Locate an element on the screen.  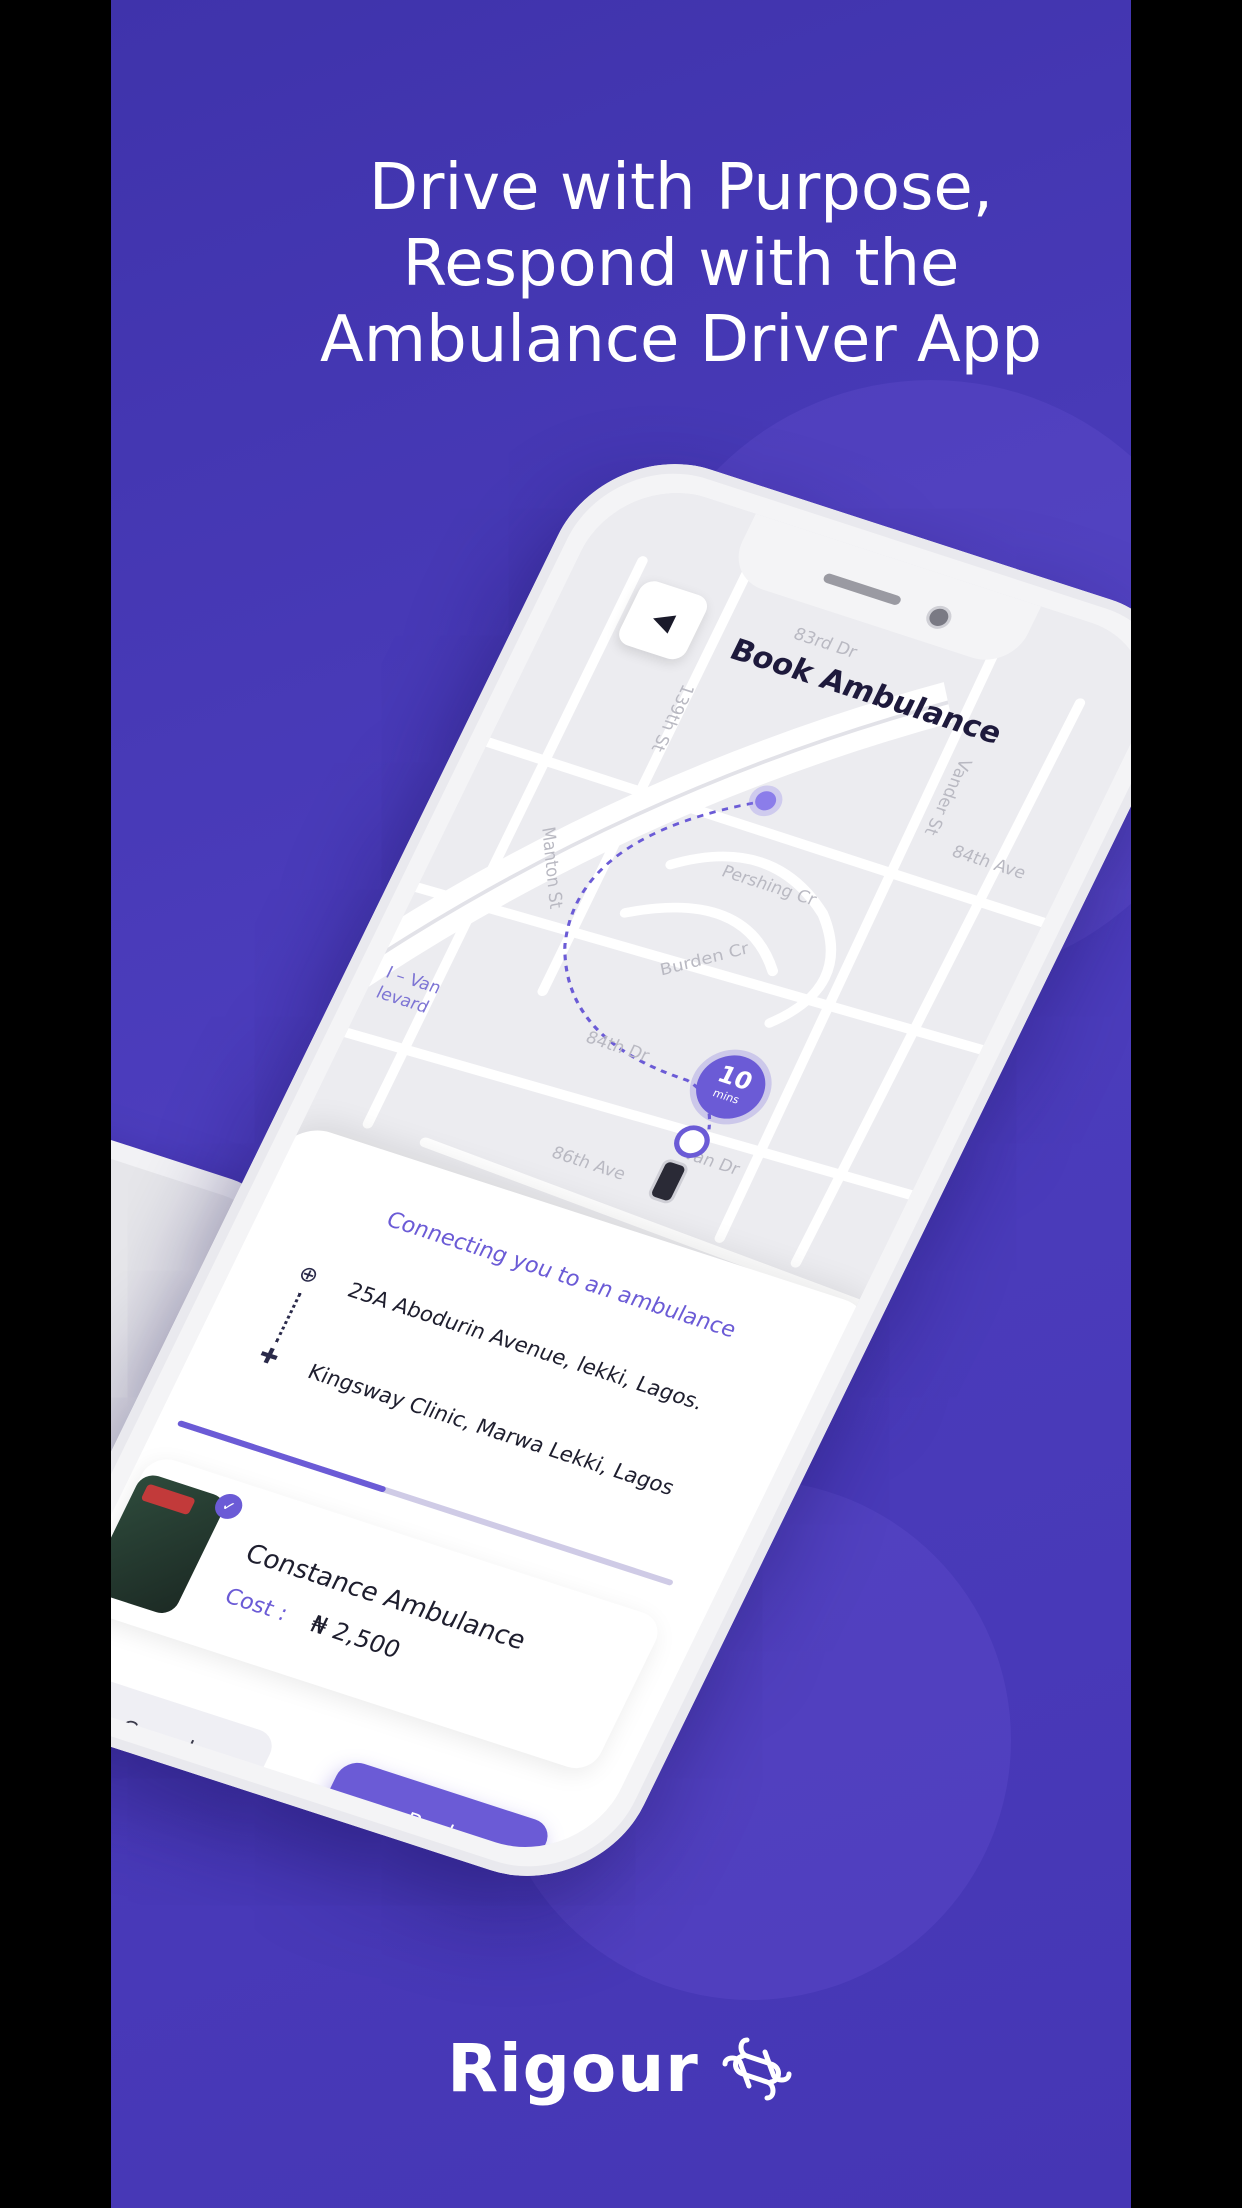
book-button: Book is located at coordinates (432, 1814).